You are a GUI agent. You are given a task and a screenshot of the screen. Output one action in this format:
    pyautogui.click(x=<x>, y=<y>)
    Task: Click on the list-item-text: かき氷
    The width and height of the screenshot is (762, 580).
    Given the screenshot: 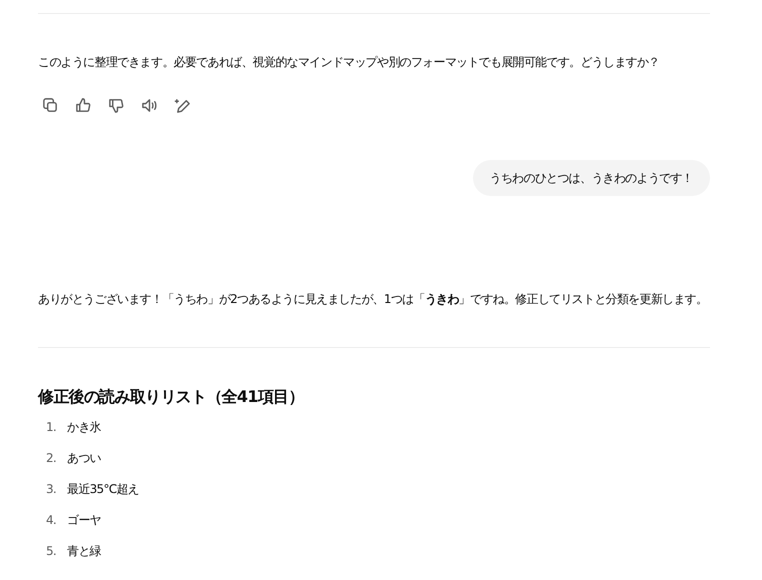 What is the action you would take?
    pyautogui.click(x=84, y=427)
    